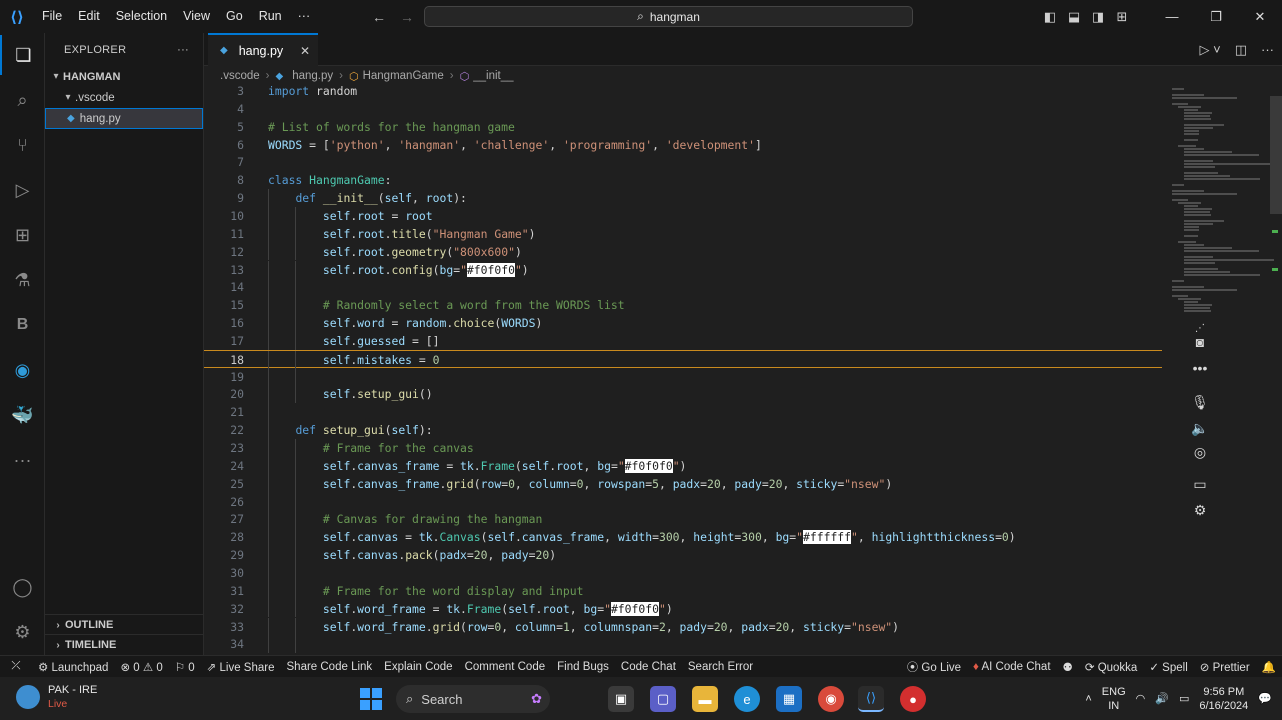  What do you see at coordinates (141, 667) in the screenshot?
I see `status-problems: ⊗ 0 ⚠ 0` at bounding box center [141, 667].